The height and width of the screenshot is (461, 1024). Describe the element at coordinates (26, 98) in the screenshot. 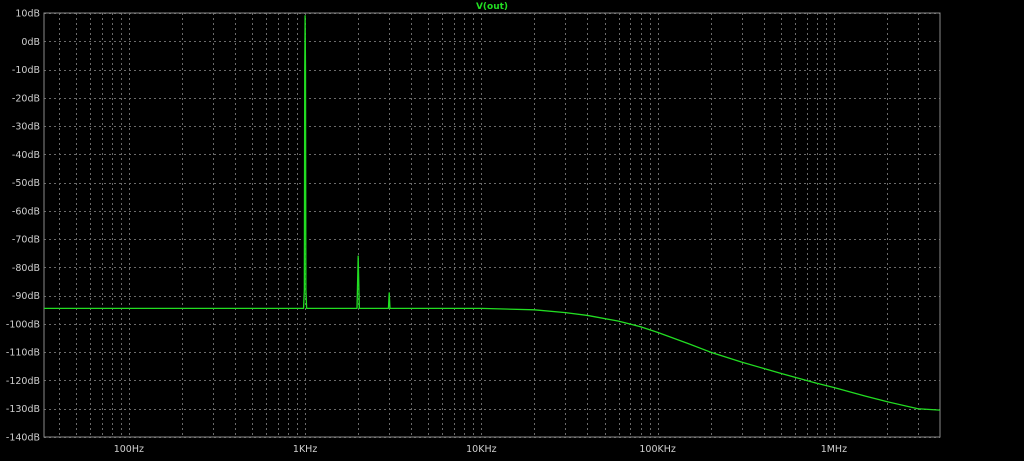

I see `y-tick-label: -20dB` at that location.